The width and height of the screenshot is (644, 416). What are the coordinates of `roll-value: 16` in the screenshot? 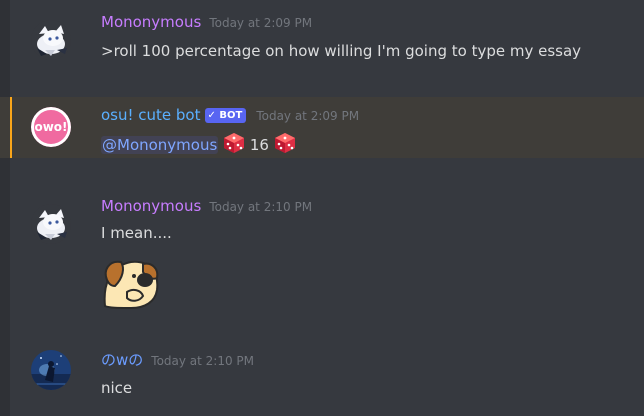 It's located at (259, 145).